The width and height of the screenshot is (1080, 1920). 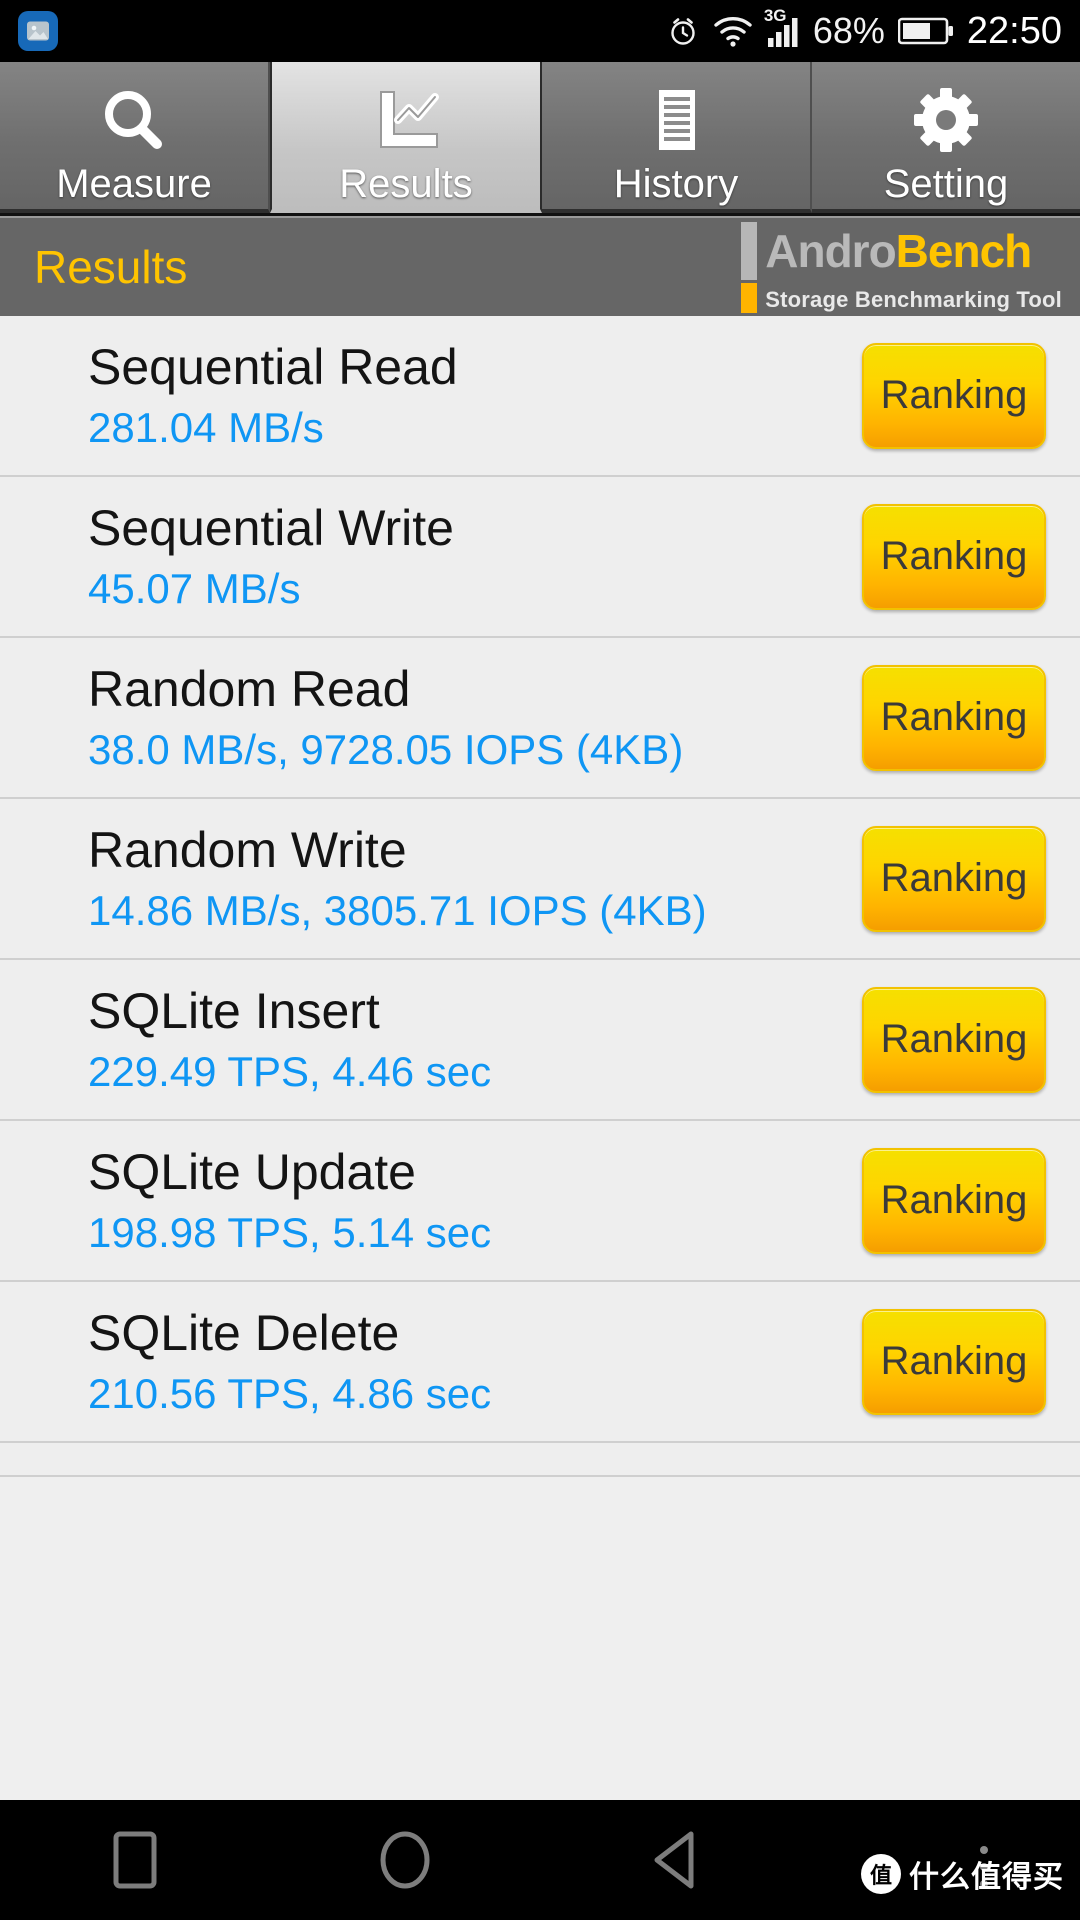 I want to click on magnifier-icon, so click(x=134, y=121).